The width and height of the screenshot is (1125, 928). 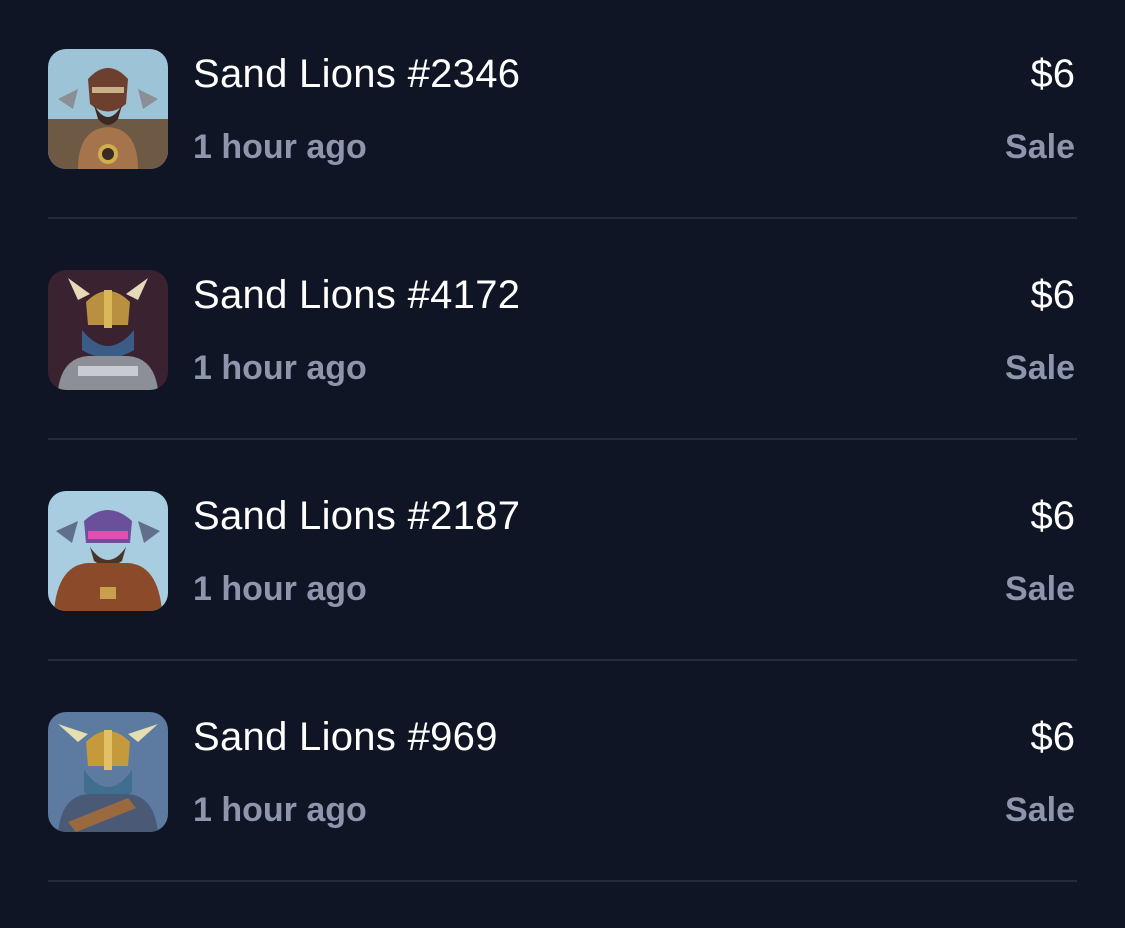 I want to click on nft-name: Sand Lions #2187, so click(x=356, y=516).